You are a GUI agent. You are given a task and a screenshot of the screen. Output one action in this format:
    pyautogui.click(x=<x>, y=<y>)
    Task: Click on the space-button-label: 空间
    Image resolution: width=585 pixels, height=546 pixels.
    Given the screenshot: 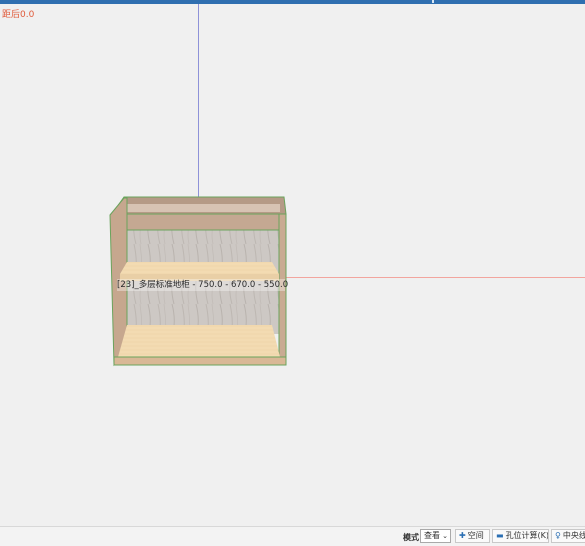 What is the action you would take?
    pyautogui.click(x=475, y=535)
    